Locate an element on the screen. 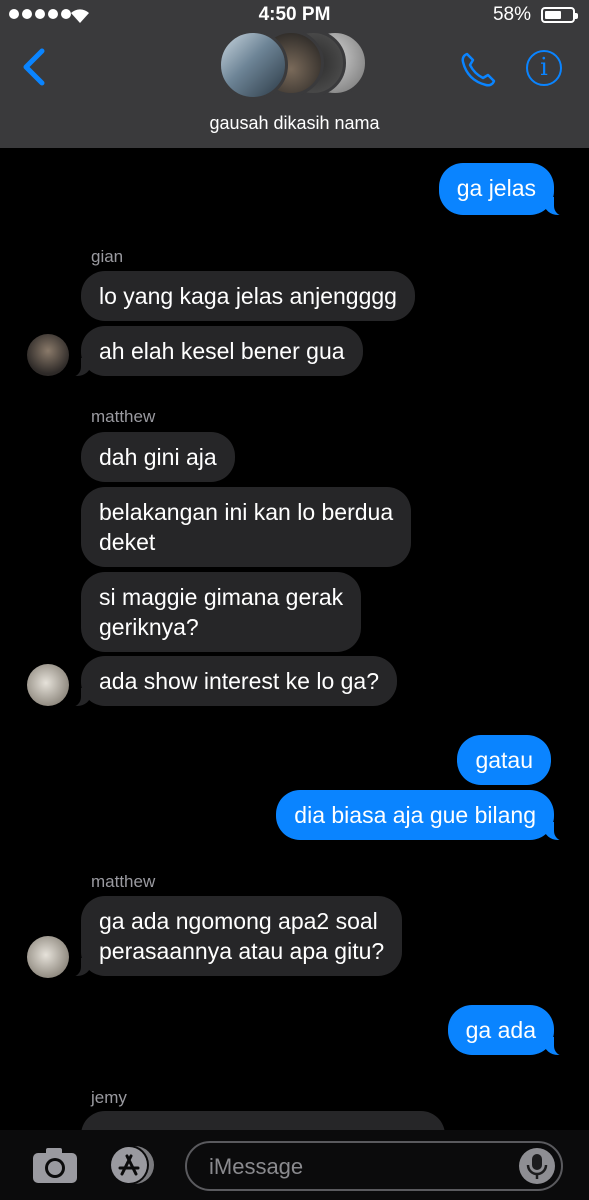 This screenshot has width=589, height=1200. group-name: gausah dikasih nama is located at coordinates (294, 123).